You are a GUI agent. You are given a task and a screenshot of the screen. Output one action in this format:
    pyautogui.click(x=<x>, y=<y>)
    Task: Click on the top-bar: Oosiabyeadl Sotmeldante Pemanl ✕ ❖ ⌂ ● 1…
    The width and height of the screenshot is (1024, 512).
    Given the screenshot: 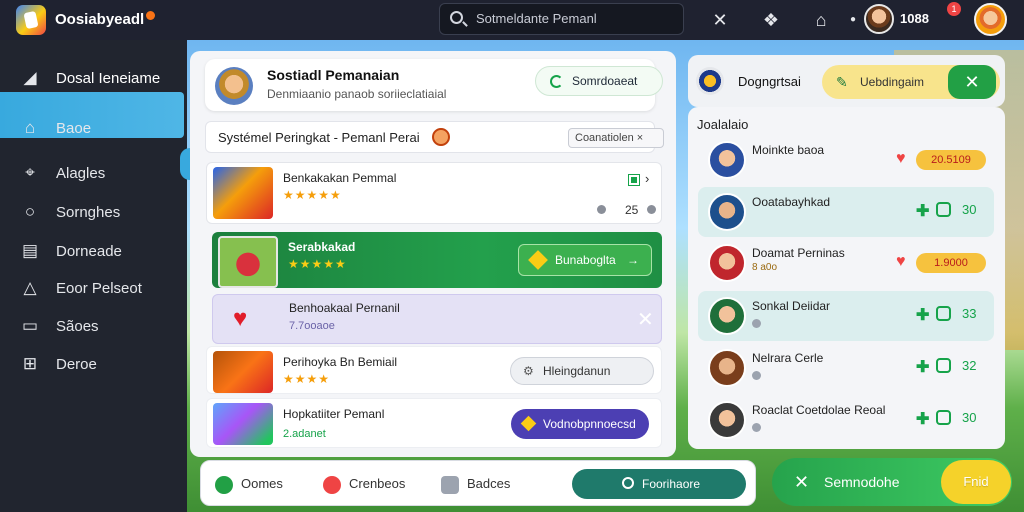 What is the action you would take?
    pyautogui.click(x=512, y=20)
    